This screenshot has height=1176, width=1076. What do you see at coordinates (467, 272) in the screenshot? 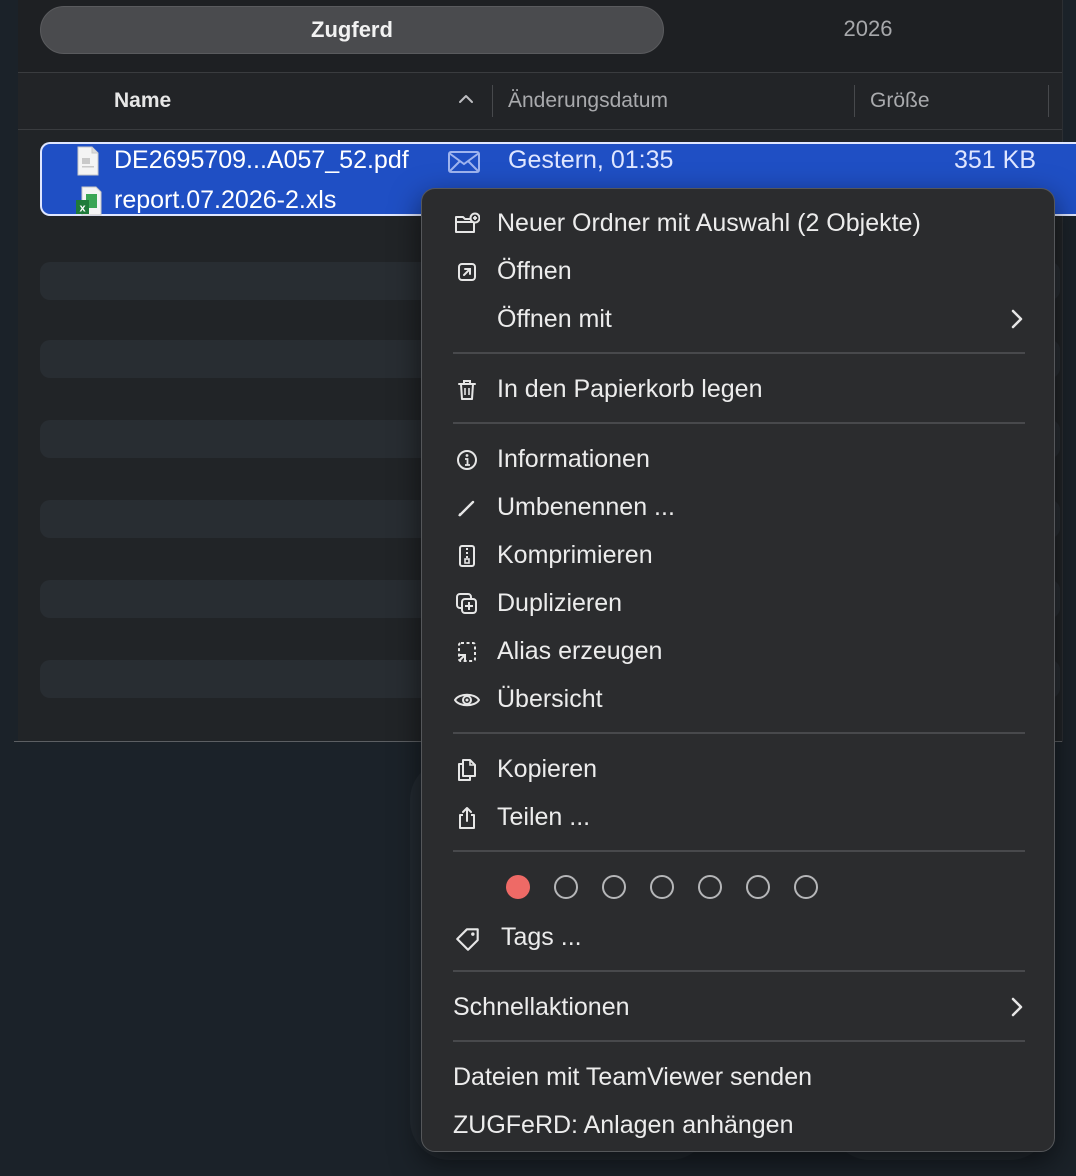
I see `open-arrow-icon` at bounding box center [467, 272].